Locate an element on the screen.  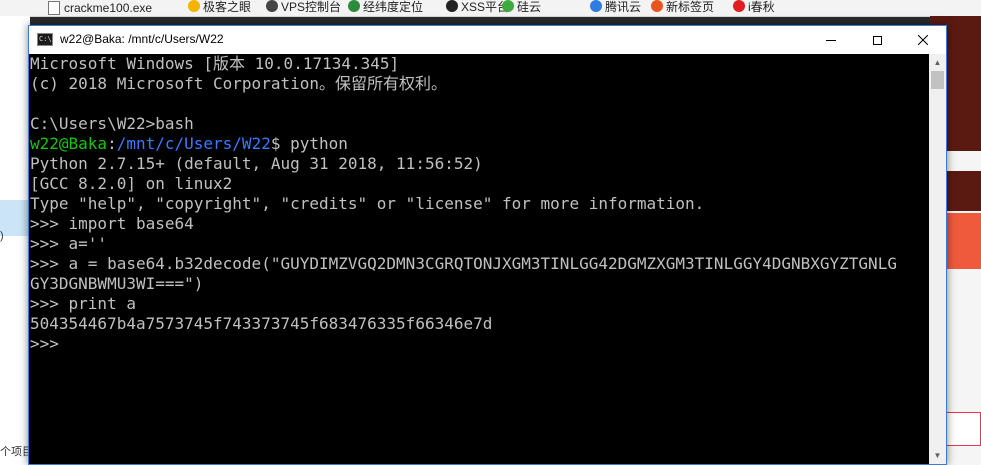
maximize-button is located at coordinates (877, 40).